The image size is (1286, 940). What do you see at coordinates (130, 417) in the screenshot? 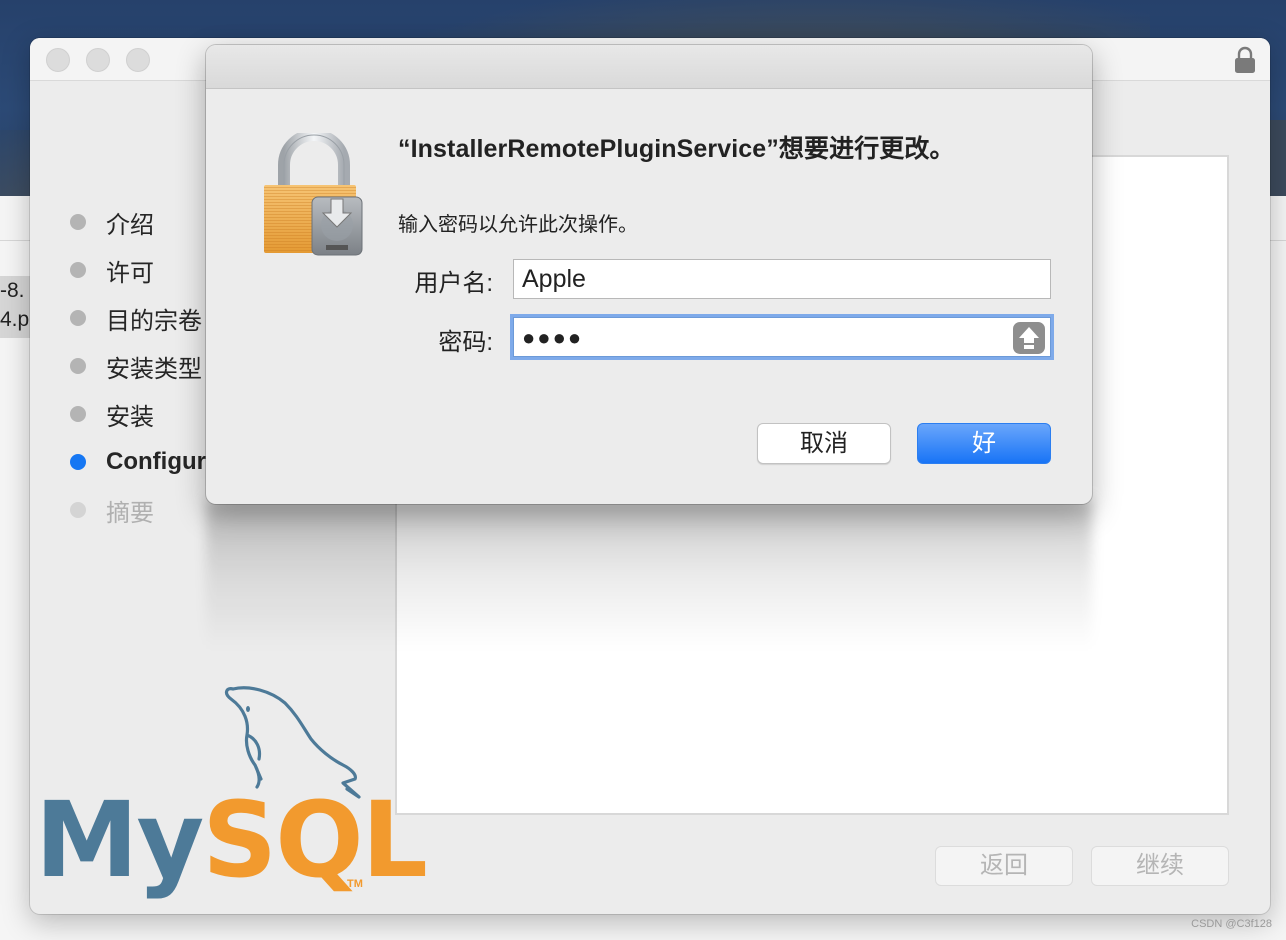
I see `step-label: 安装` at bounding box center [130, 417].